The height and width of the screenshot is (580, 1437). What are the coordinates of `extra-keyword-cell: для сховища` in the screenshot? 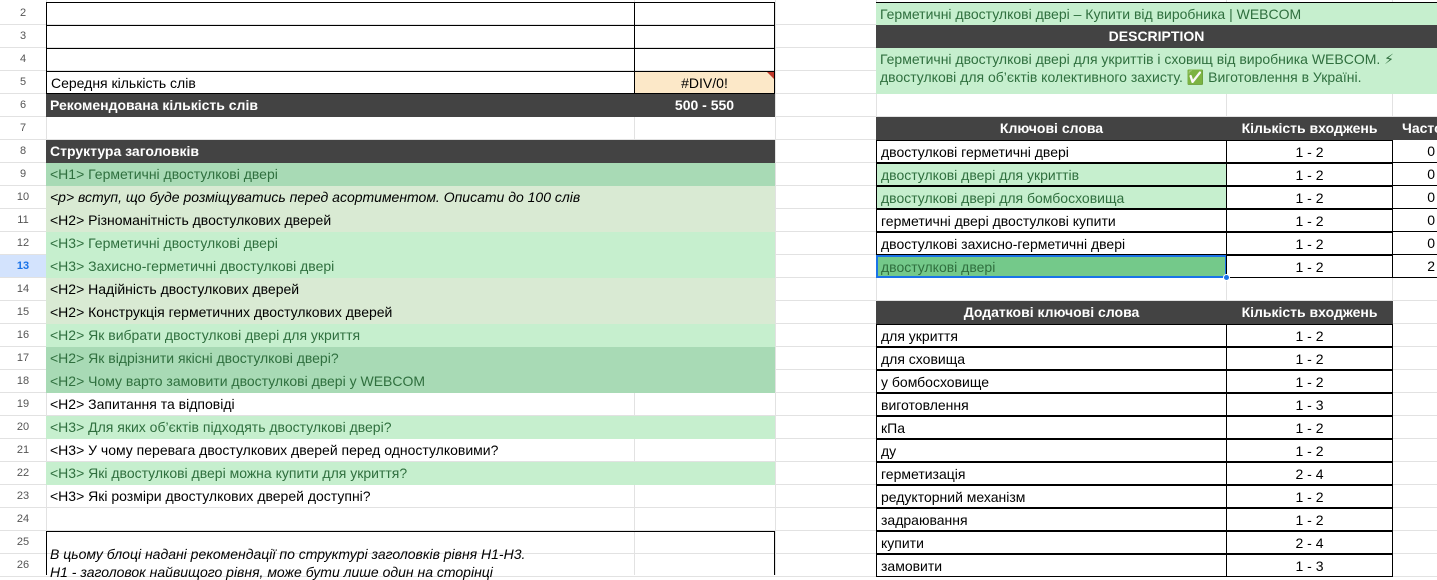 It's located at (1051, 358).